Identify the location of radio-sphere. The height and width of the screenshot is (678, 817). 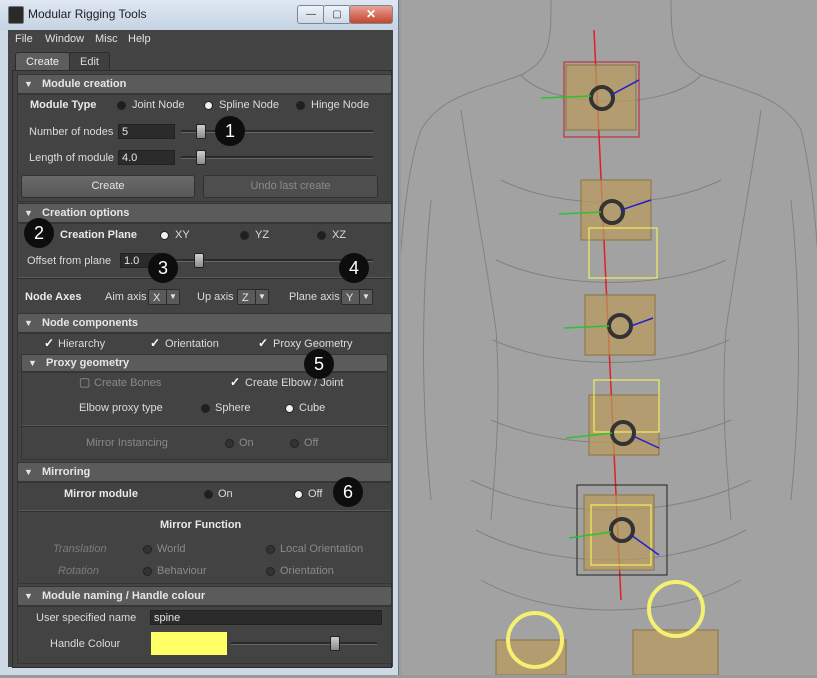
(205, 408).